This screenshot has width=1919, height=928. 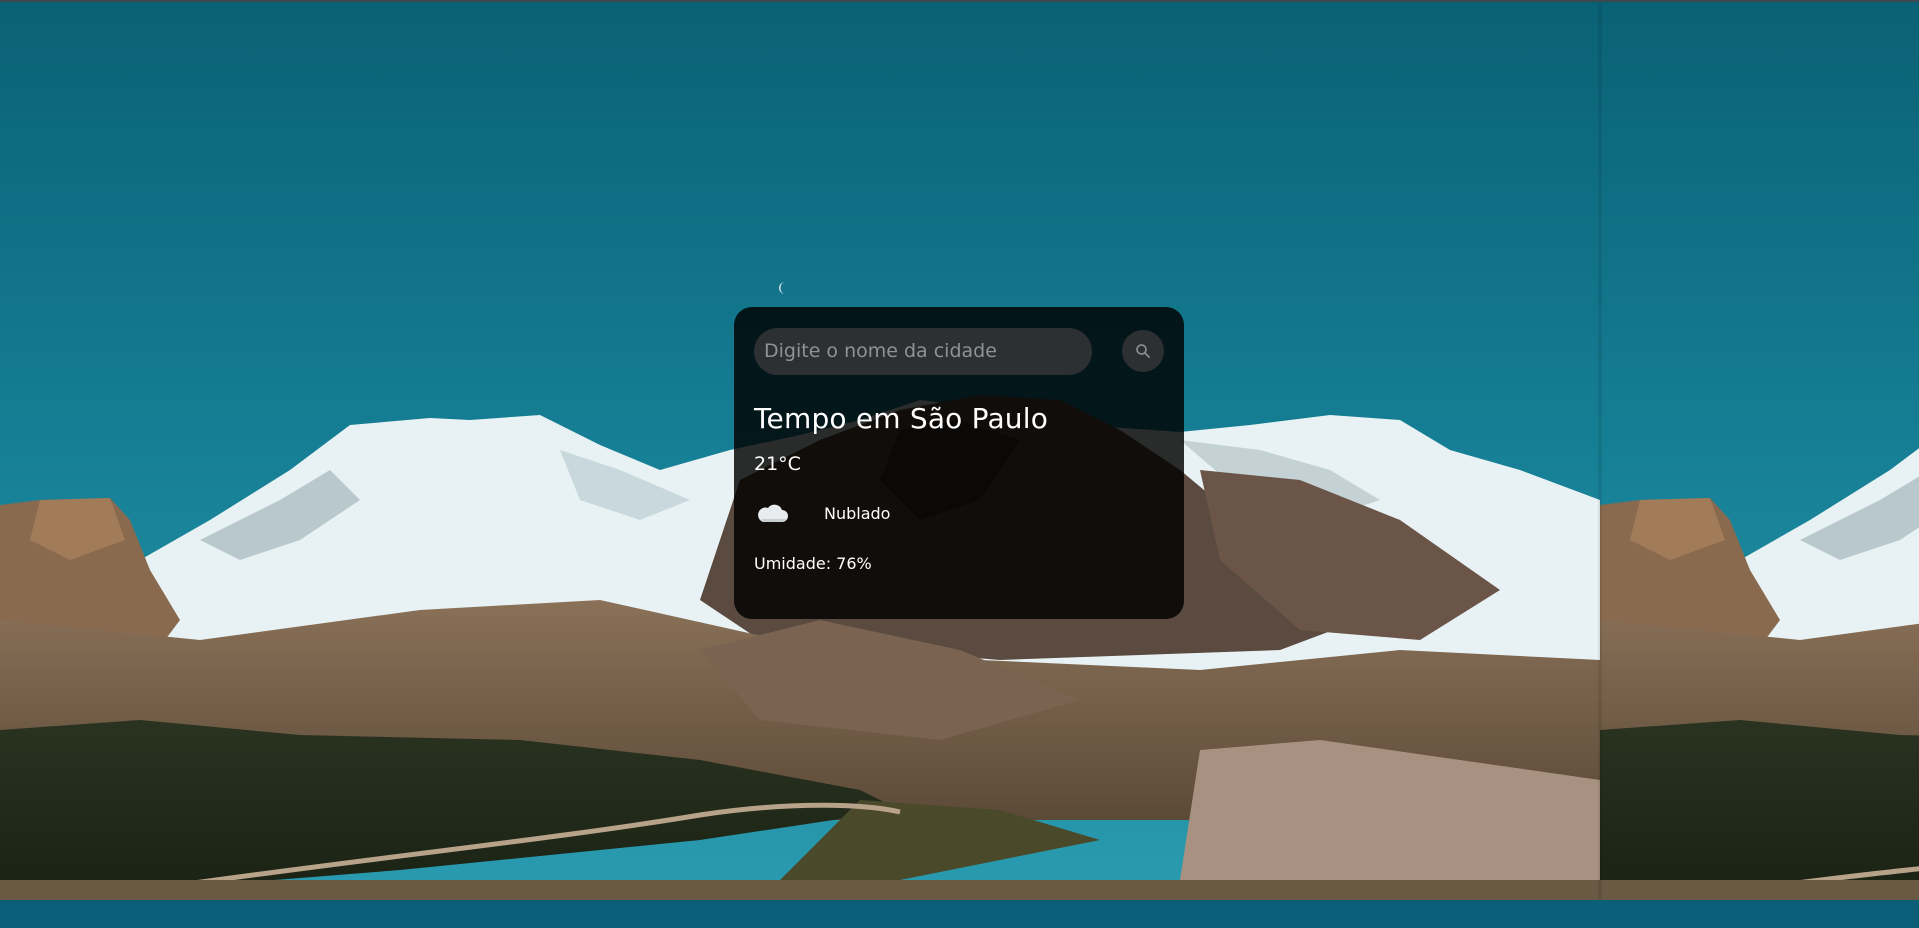 What do you see at coordinates (959, 513) in the screenshot?
I see `weather-condition: Nublado` at bounding box center [959, 513].